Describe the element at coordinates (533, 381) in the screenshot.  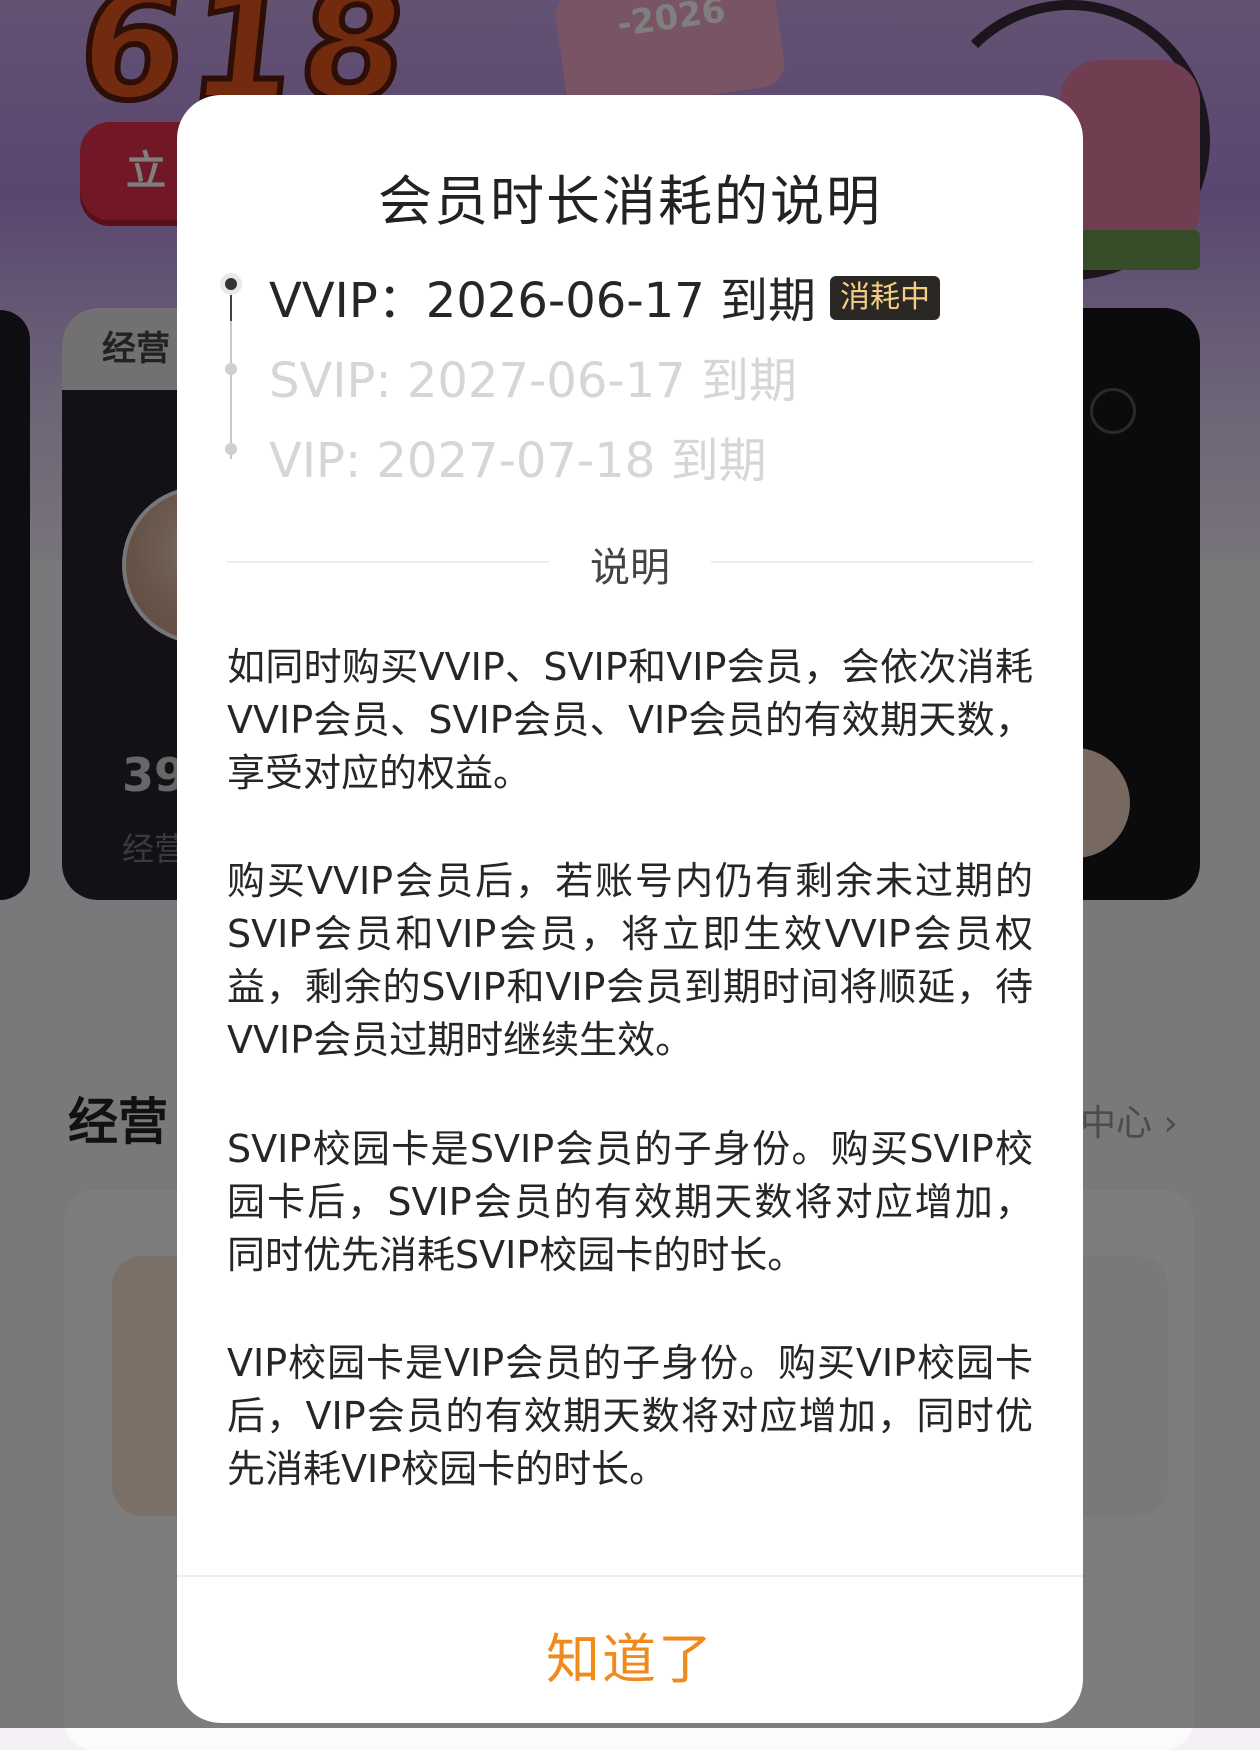
I see `timeline-item-text: SVIP: 2027-06-17 到期` at that location.